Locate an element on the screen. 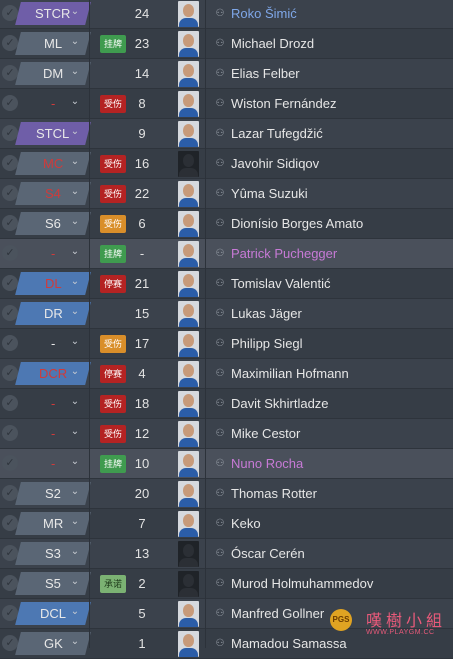 Image resolution: width=453 pixels, height=659 pixels. player-row: ✓ S5 ⌄ 承诺 2 ⚇ Murod Holmuhammedov is located at coordinates (226, 584).